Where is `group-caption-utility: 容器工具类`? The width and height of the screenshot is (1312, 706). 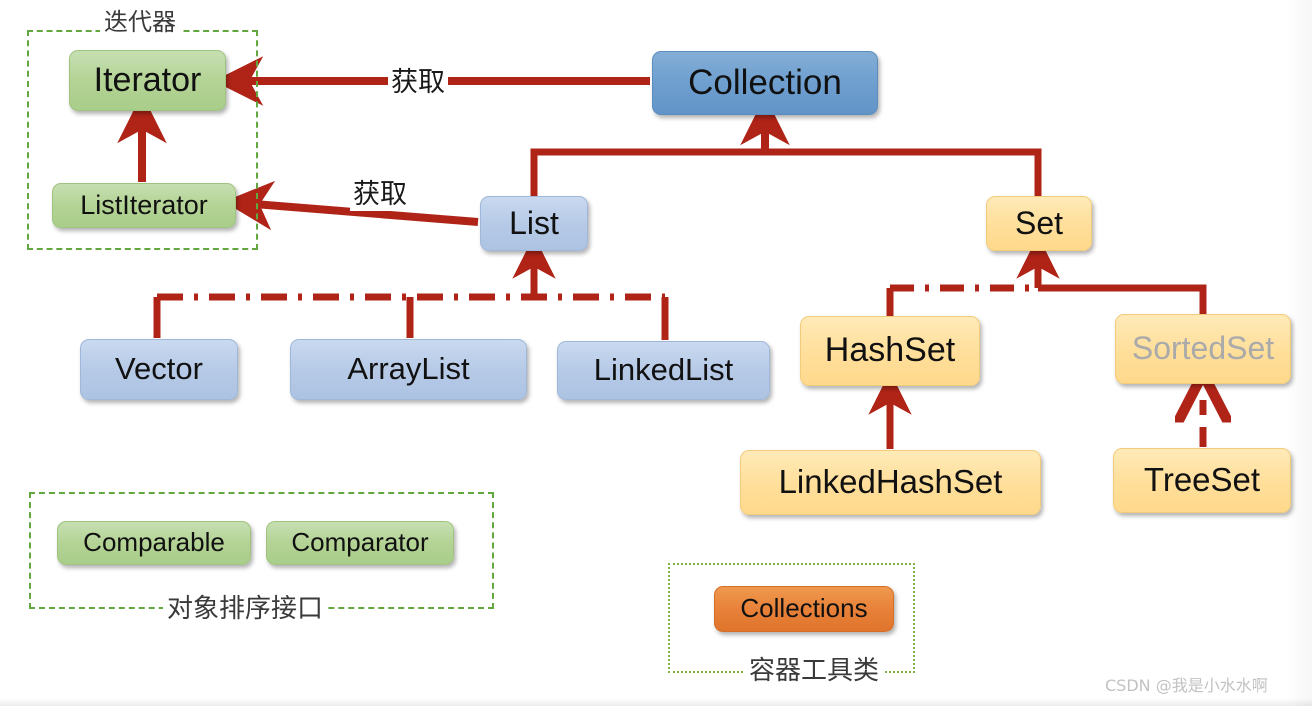 group-caption-utility: 容器工具类 is located at coordinates (814, 668).